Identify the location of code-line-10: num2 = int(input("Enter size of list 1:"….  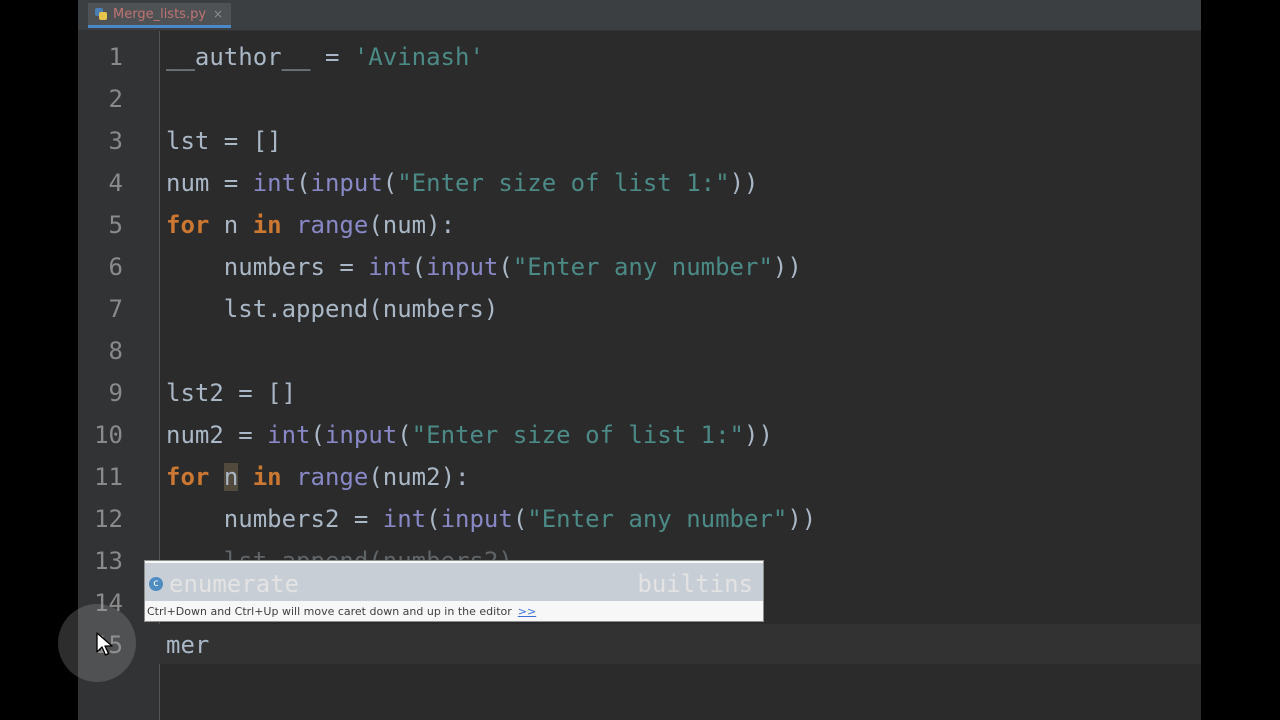
(469, 435).